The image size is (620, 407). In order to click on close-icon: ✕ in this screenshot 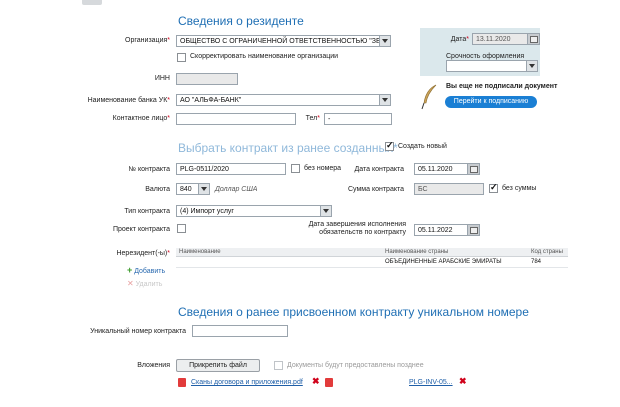, I will do `click(130, 283)`.